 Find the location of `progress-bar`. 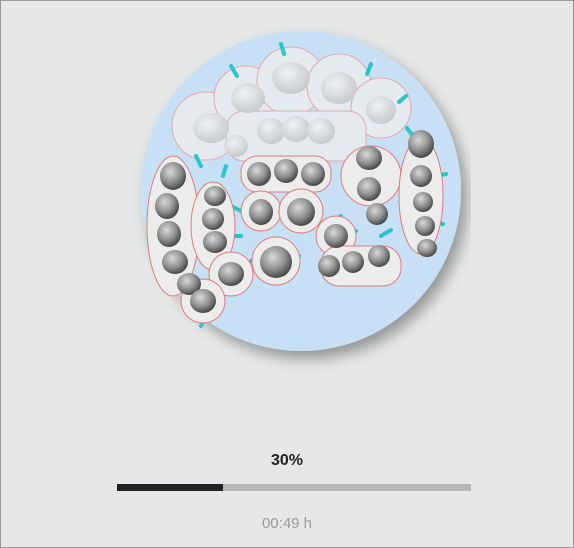

progress-bar is located at coordinates (294, 487).